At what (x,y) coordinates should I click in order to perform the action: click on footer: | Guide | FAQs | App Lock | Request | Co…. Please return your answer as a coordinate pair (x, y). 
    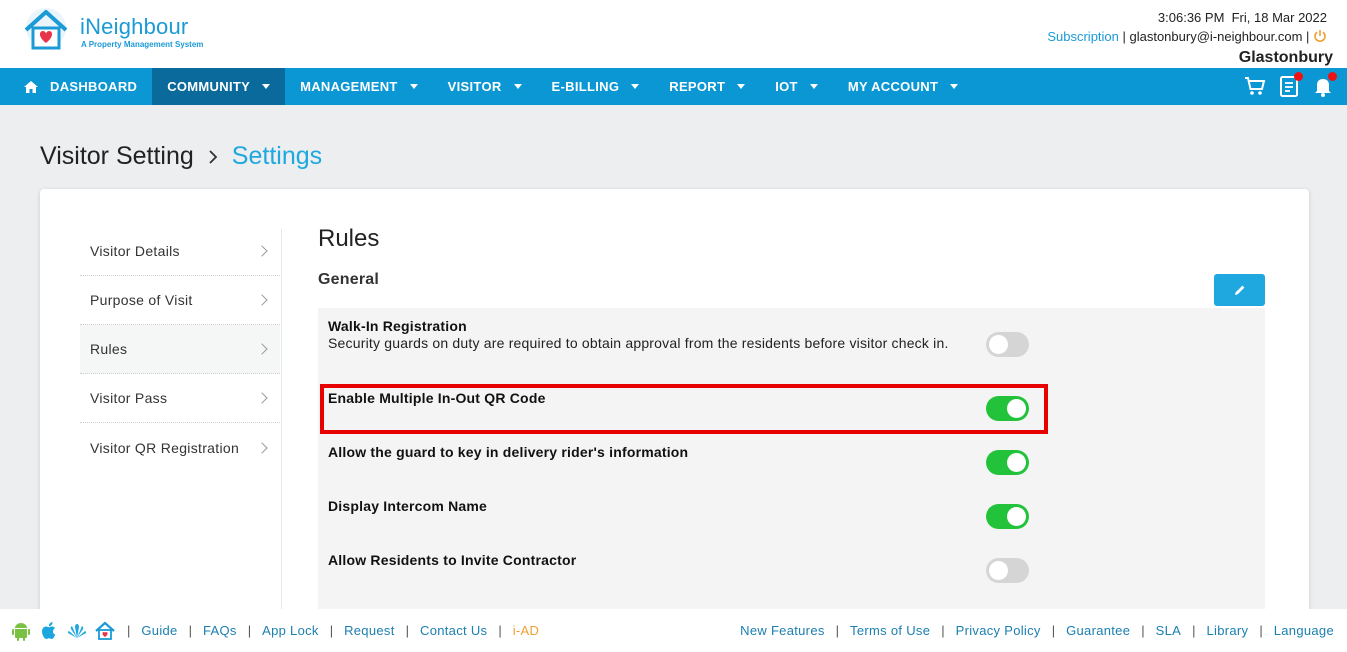
    Looking at the image, I should click on (673, 630).